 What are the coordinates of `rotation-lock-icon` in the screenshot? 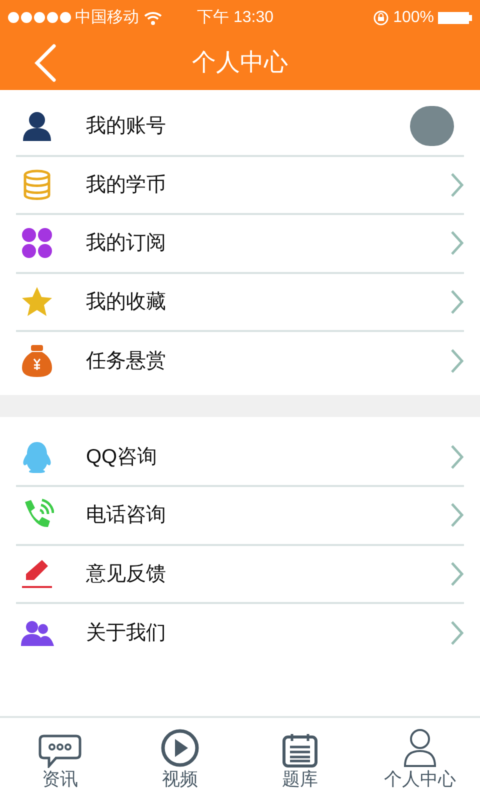 It's located at (381, 18).